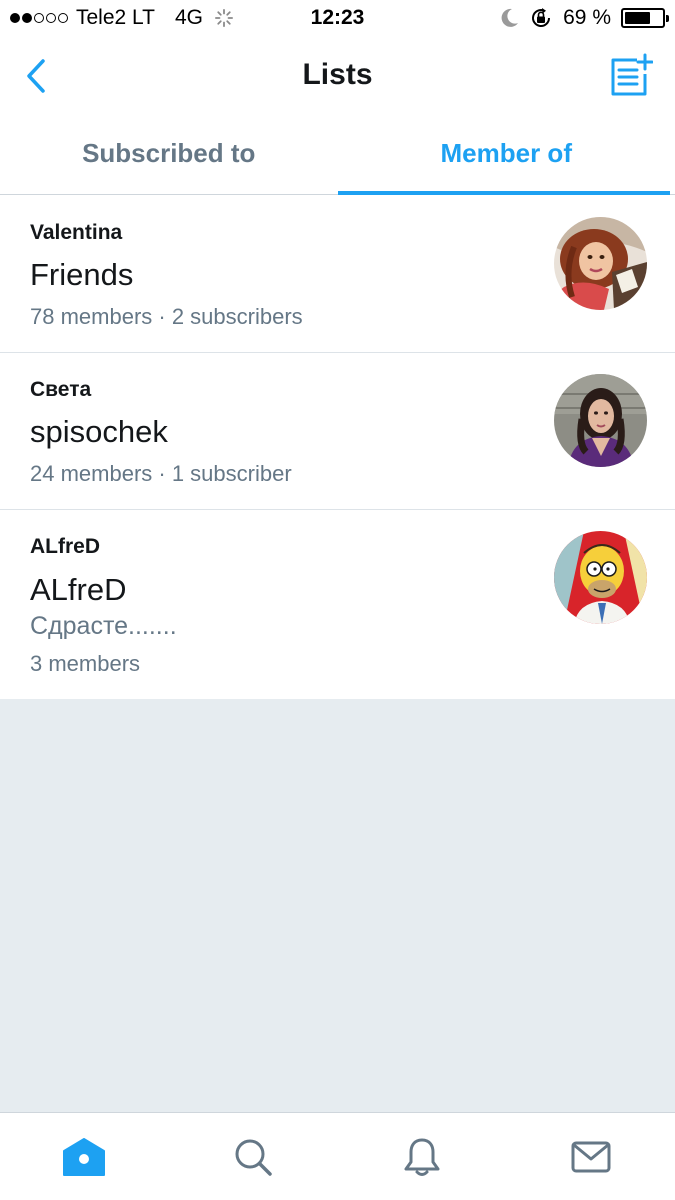 This screenshot has width=675, height=1200. I want to click on list-member-count: 24 members · 1 subscriber, so click(161, 473).